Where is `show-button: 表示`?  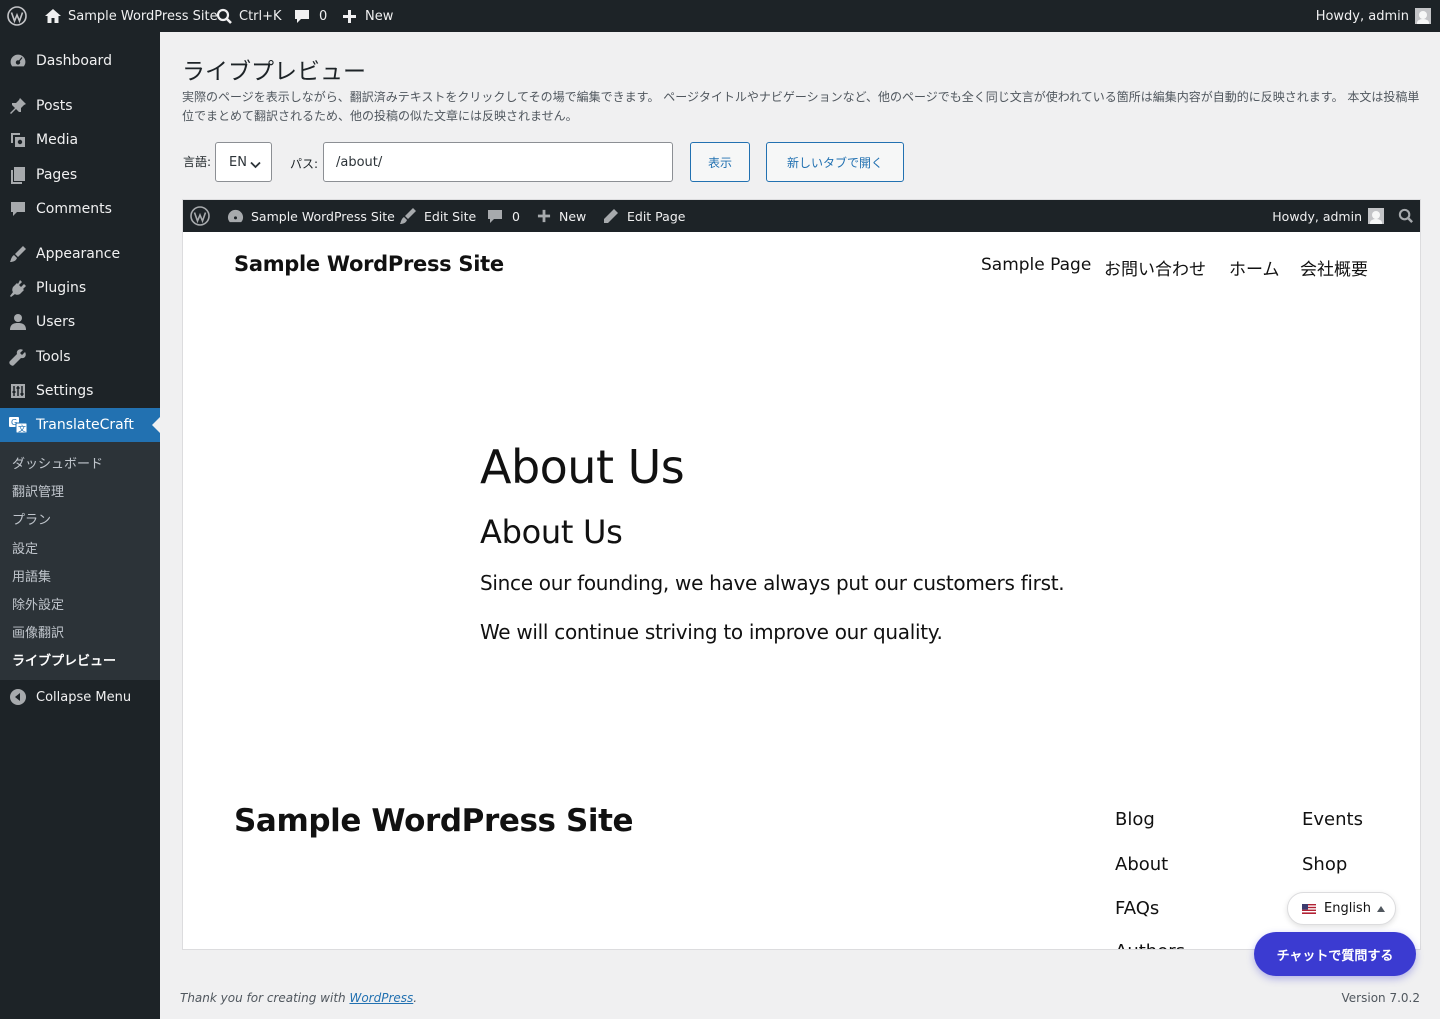 show-button: 表示 is located at coordinates (720, 162).